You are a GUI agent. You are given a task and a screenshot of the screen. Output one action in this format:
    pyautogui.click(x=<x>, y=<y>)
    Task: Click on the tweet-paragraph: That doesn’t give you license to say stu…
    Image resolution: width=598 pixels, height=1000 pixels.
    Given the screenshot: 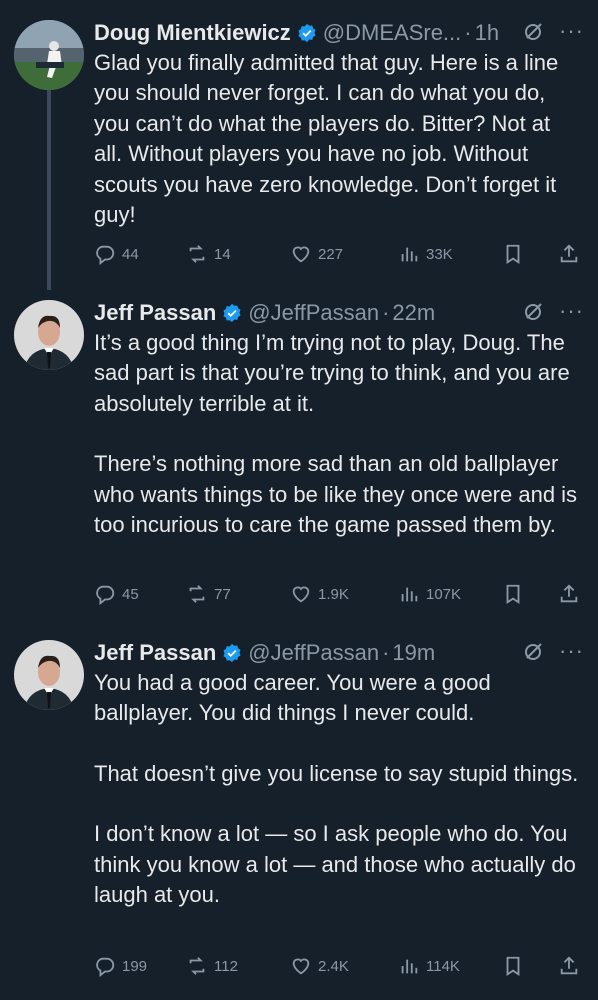 What is the action you would take?
    pyautogui.click(x=336, y=773)
    